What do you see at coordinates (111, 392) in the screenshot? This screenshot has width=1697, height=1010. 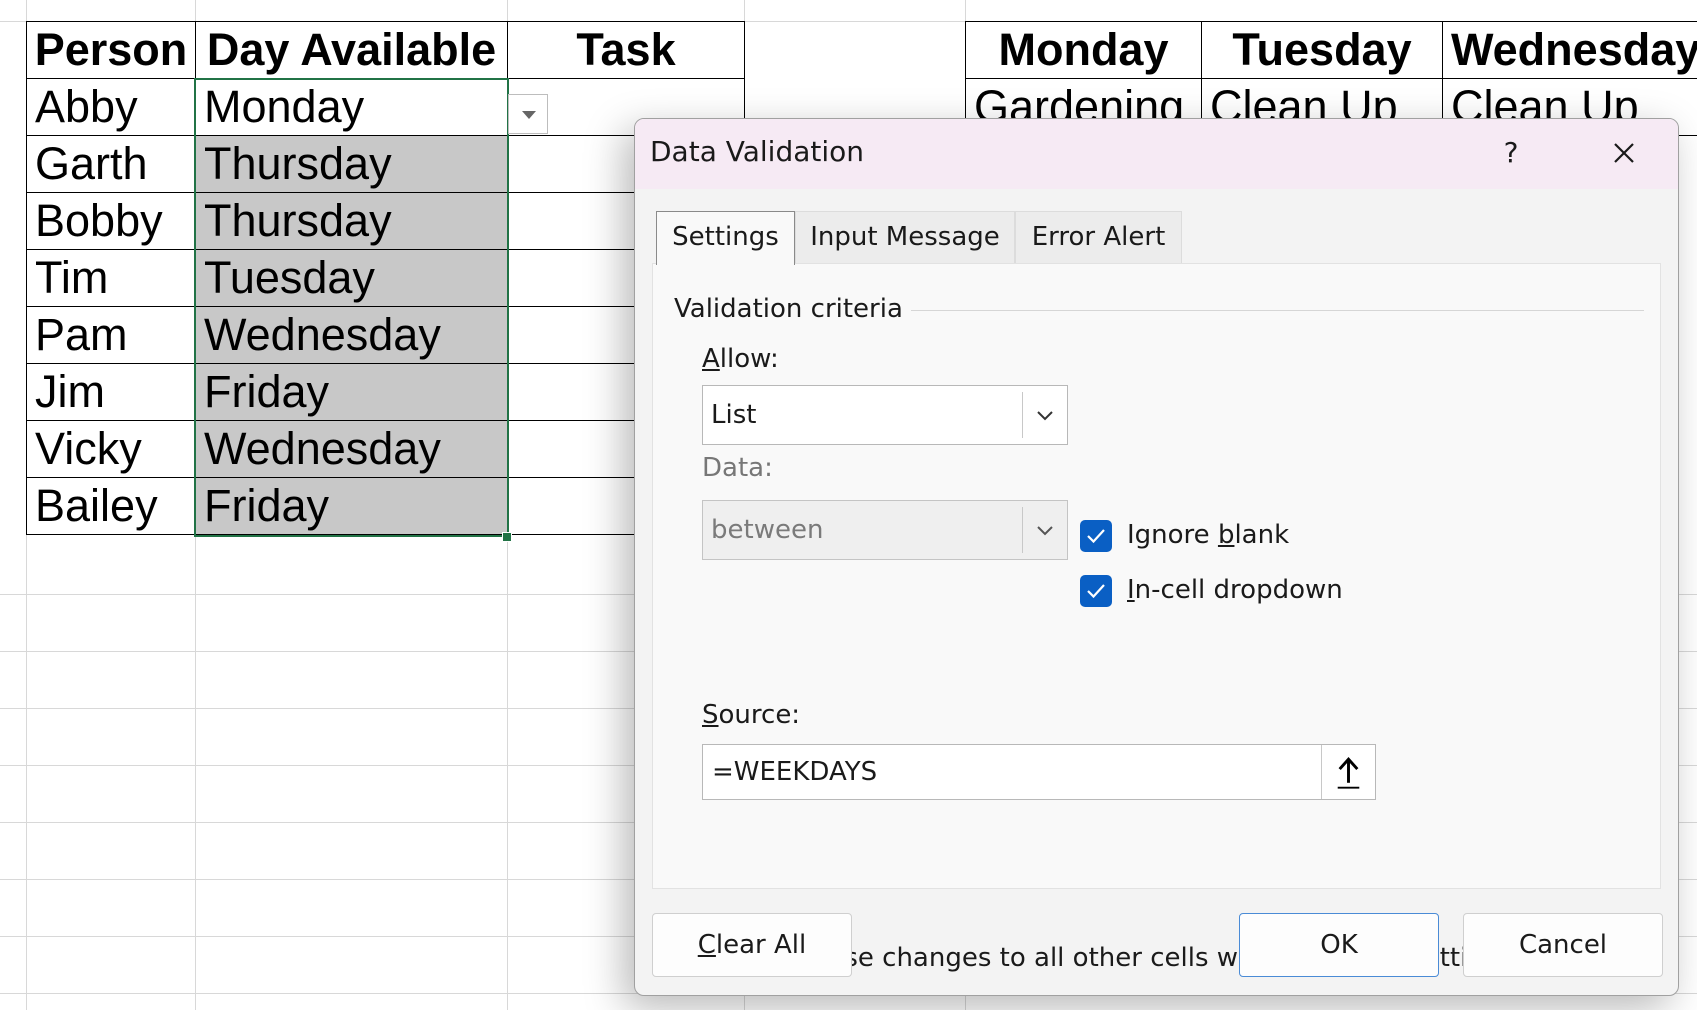 I see `cell-person: Jim` at bounding box center [111, 392].